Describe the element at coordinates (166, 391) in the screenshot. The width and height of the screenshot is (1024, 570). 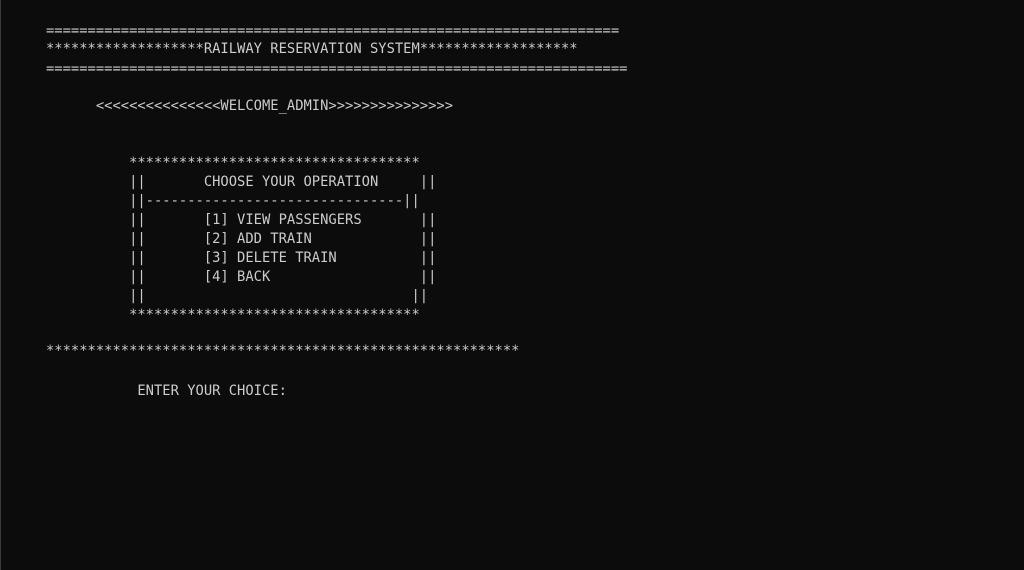
I see `choice-prompt: ENTER YOUR CHOICE:` at that location.